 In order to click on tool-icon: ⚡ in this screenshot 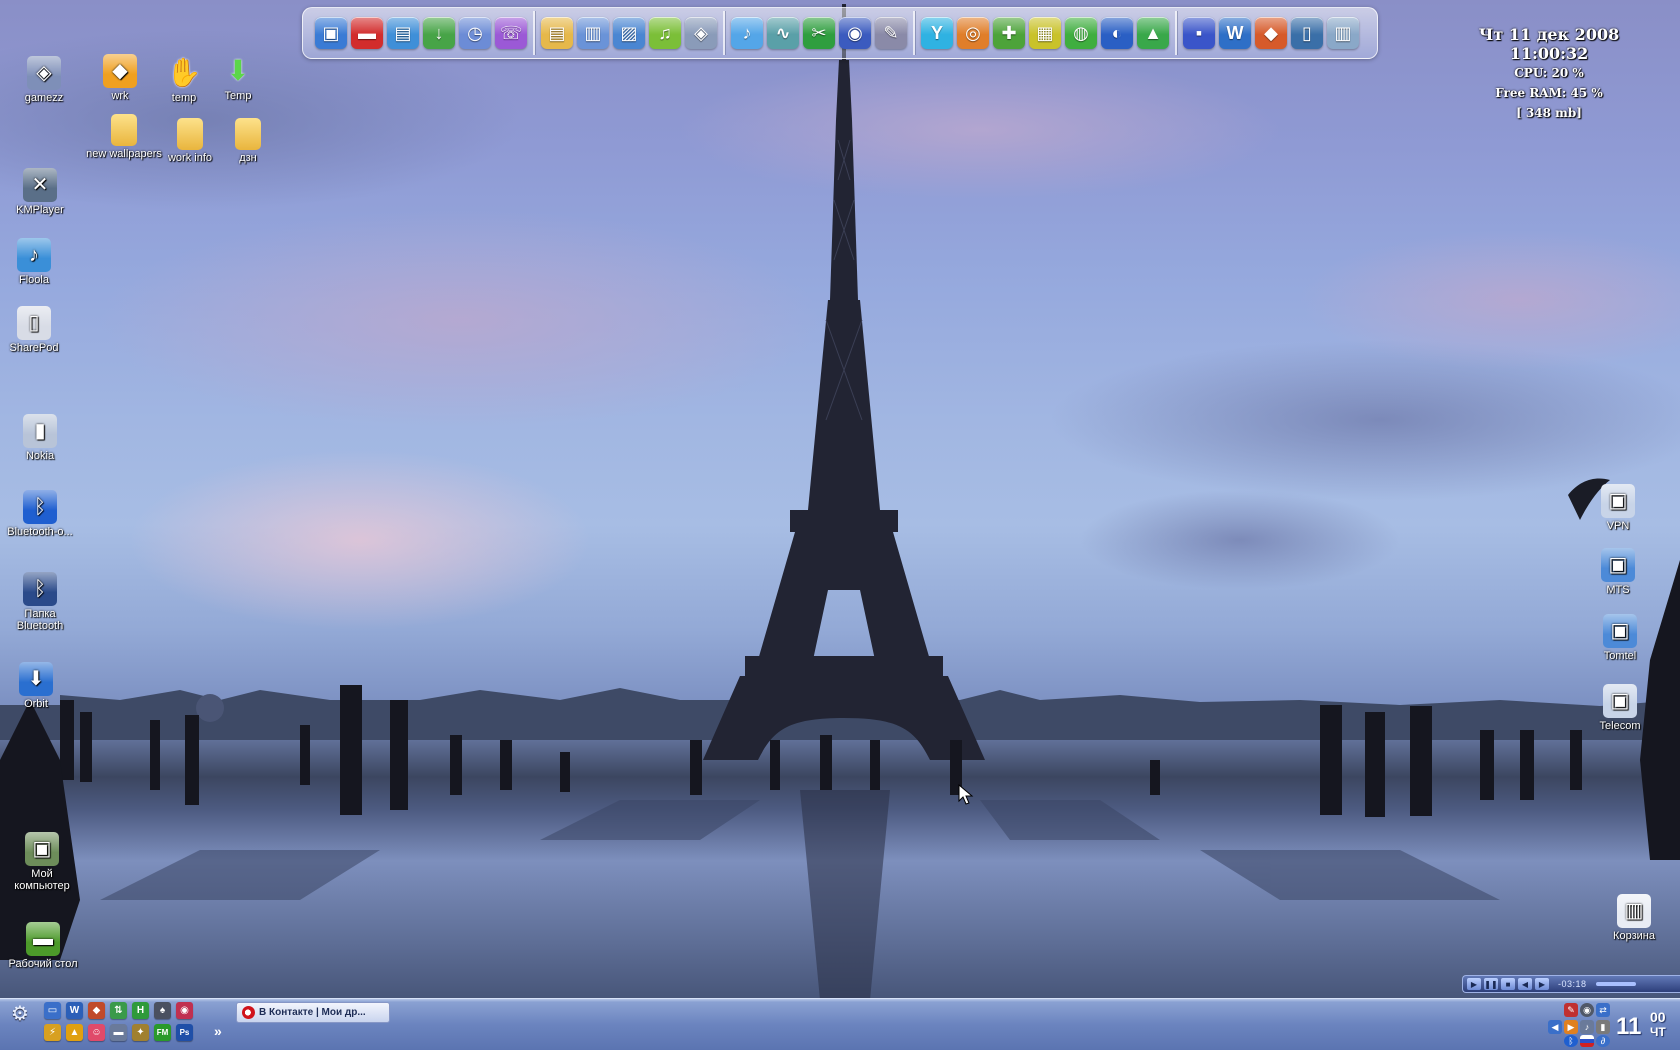, I will do `click(52, 1032)`.